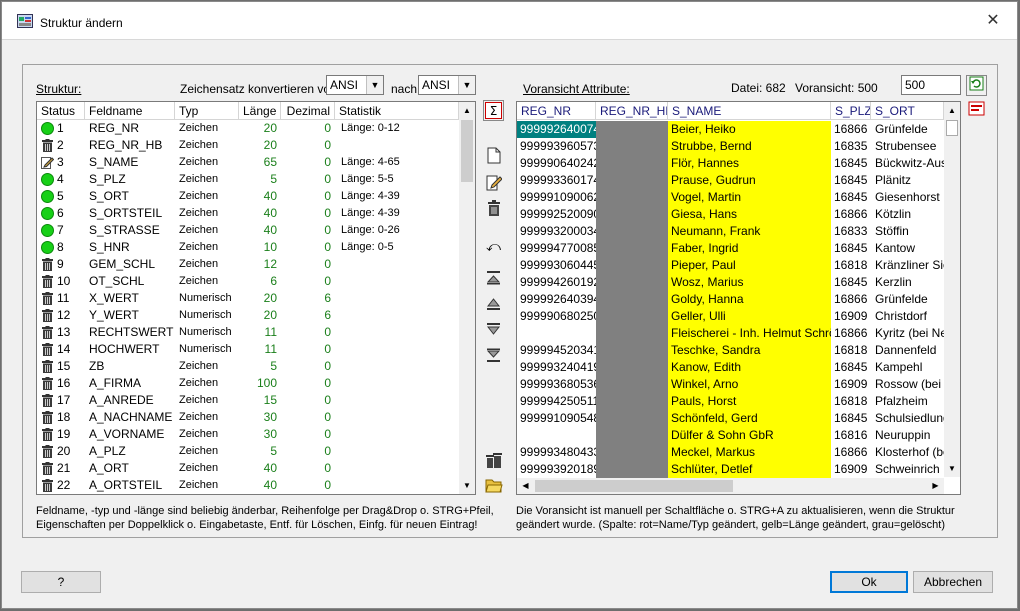  I want to click on preview-row: 999994260192 Wosz, Marius 16845 Kerzlin, so click(730, 282).